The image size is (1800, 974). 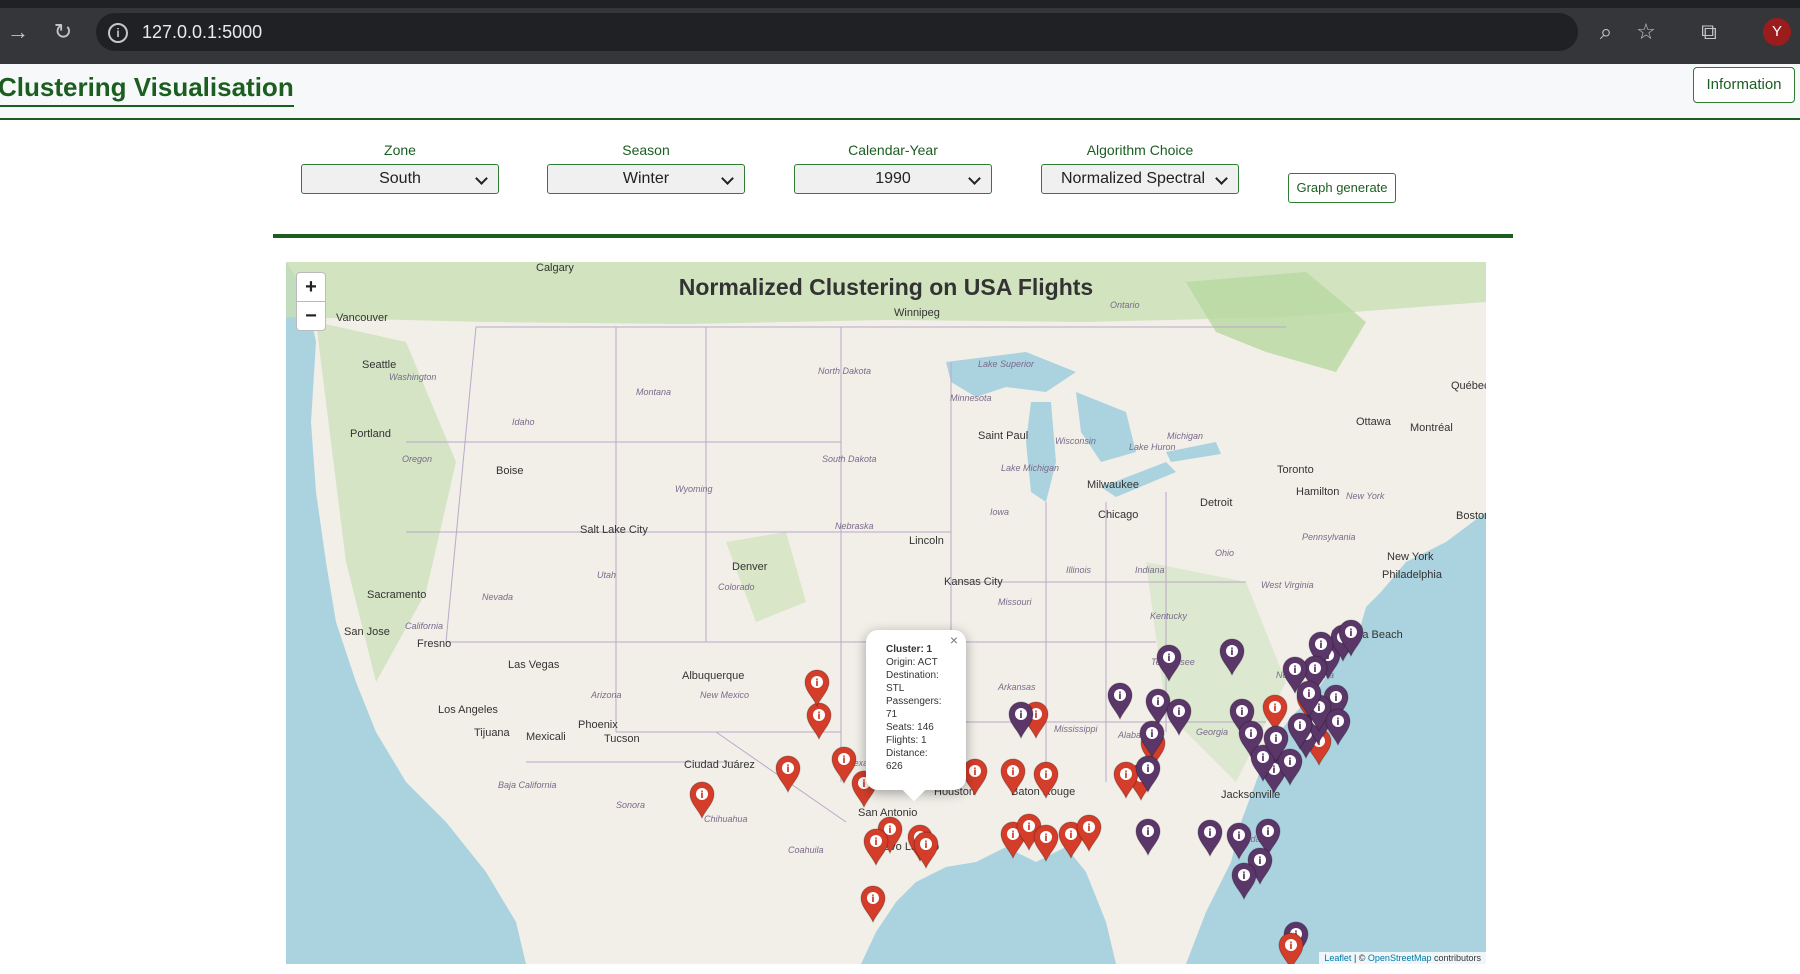 I want to click on profile-avatar: Y, so click(x=1777, y=32).